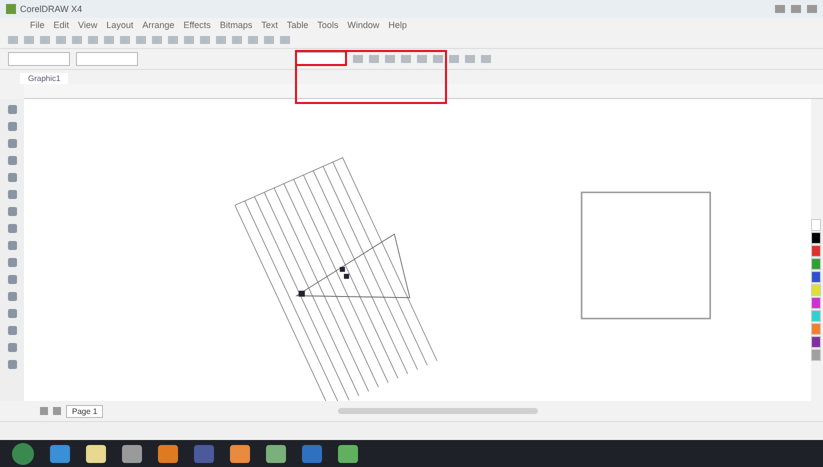 The width and height of the screenshot is (823, 467). What do you see at coordinates (269, 25) in the screenshot?
I see `menu-item: Text` at bounding box center [269, 25].